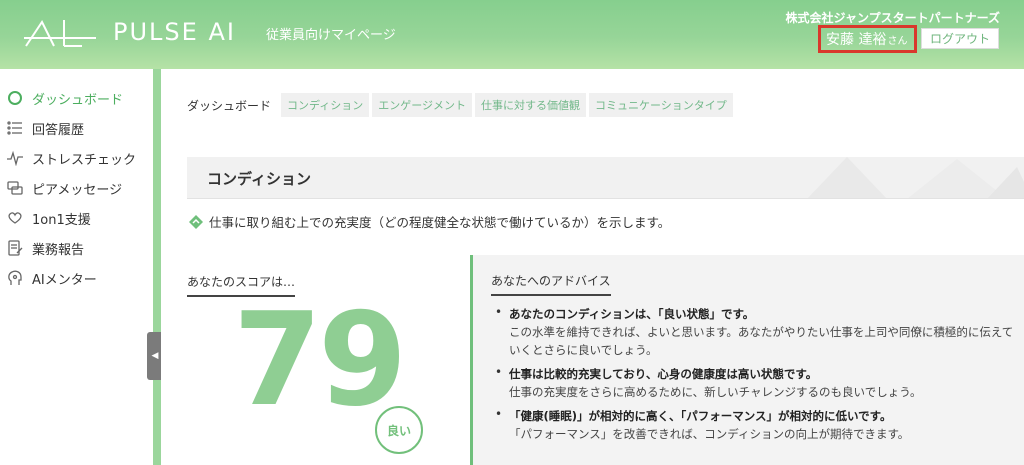 This screenshot has width=1024, height=465. What do you see at coordinates (320, 360) in the screenshot?
I see `score-value: 79` at bounding box center [320, 360].